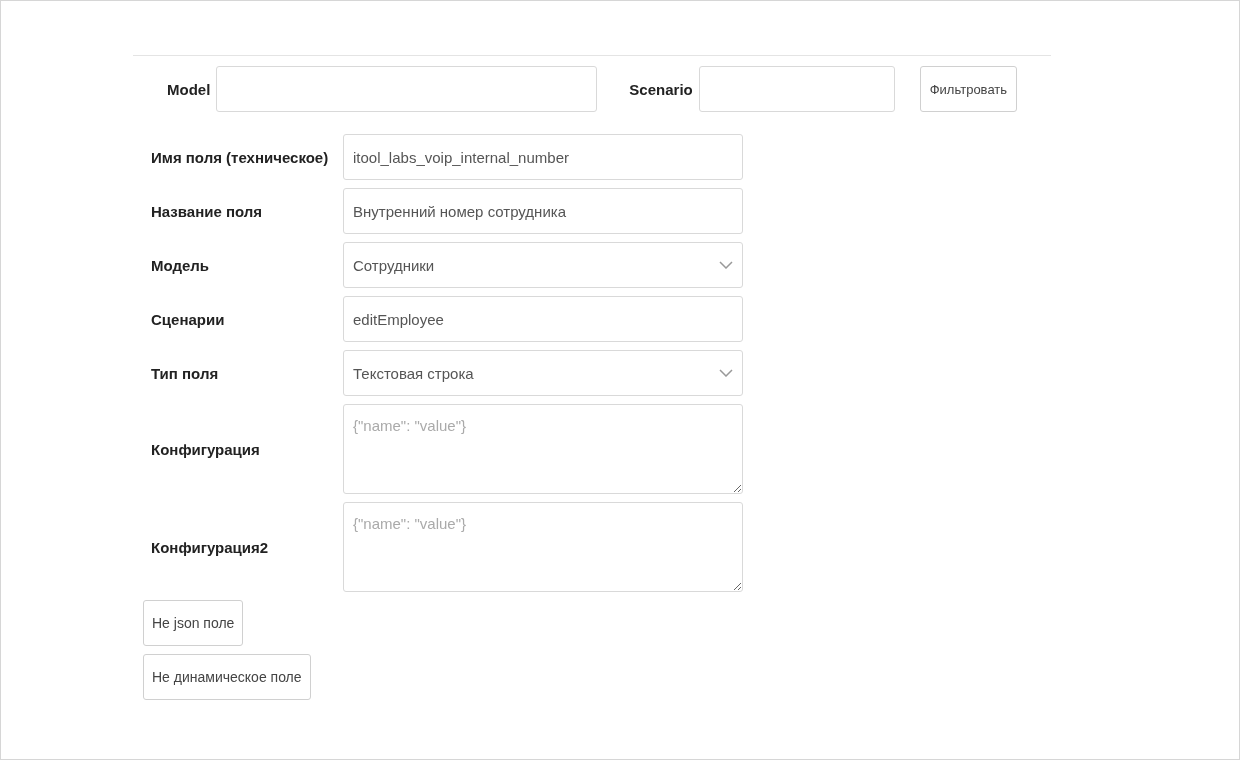 The height and width of the screenshot is (760, 1240). I want to click on text-field: itool_labs_voip_internal_number, so click(543, 157).